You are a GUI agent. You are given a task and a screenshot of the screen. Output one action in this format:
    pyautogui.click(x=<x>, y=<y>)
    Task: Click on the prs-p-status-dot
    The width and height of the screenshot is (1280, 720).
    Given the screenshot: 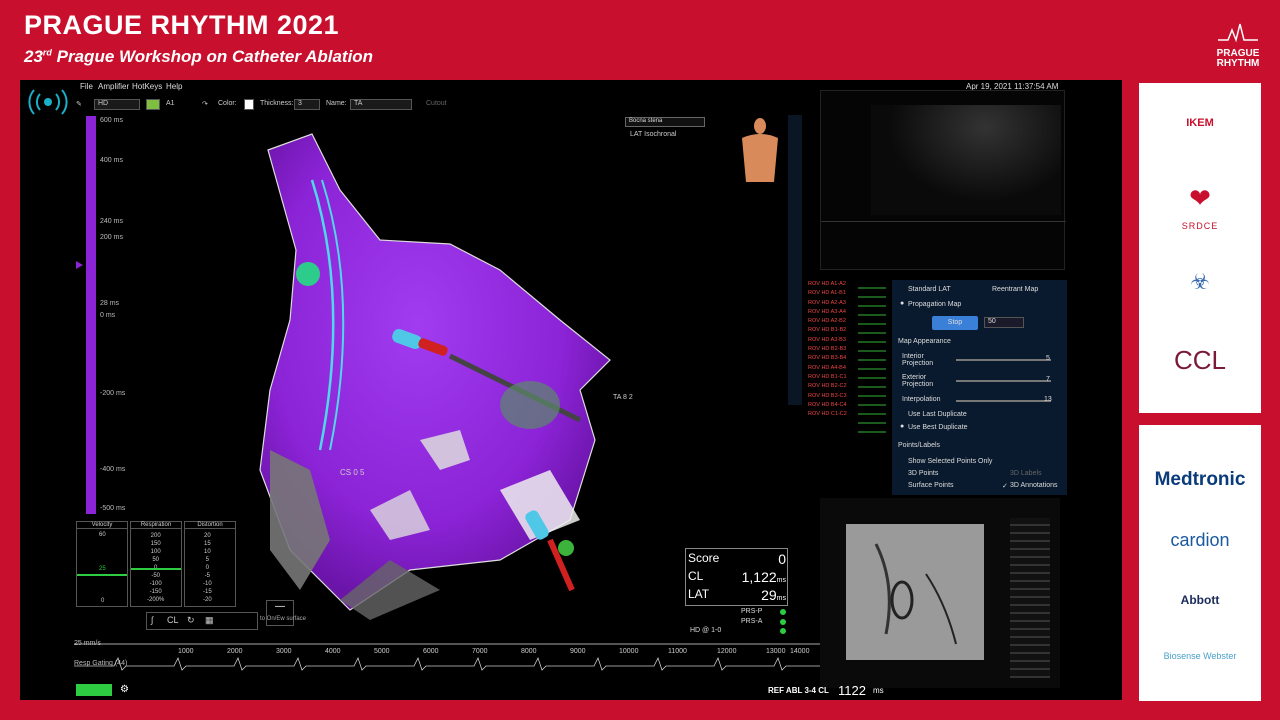 What is the action you would take?
    pyautogui.click(x=783, y=612)
    